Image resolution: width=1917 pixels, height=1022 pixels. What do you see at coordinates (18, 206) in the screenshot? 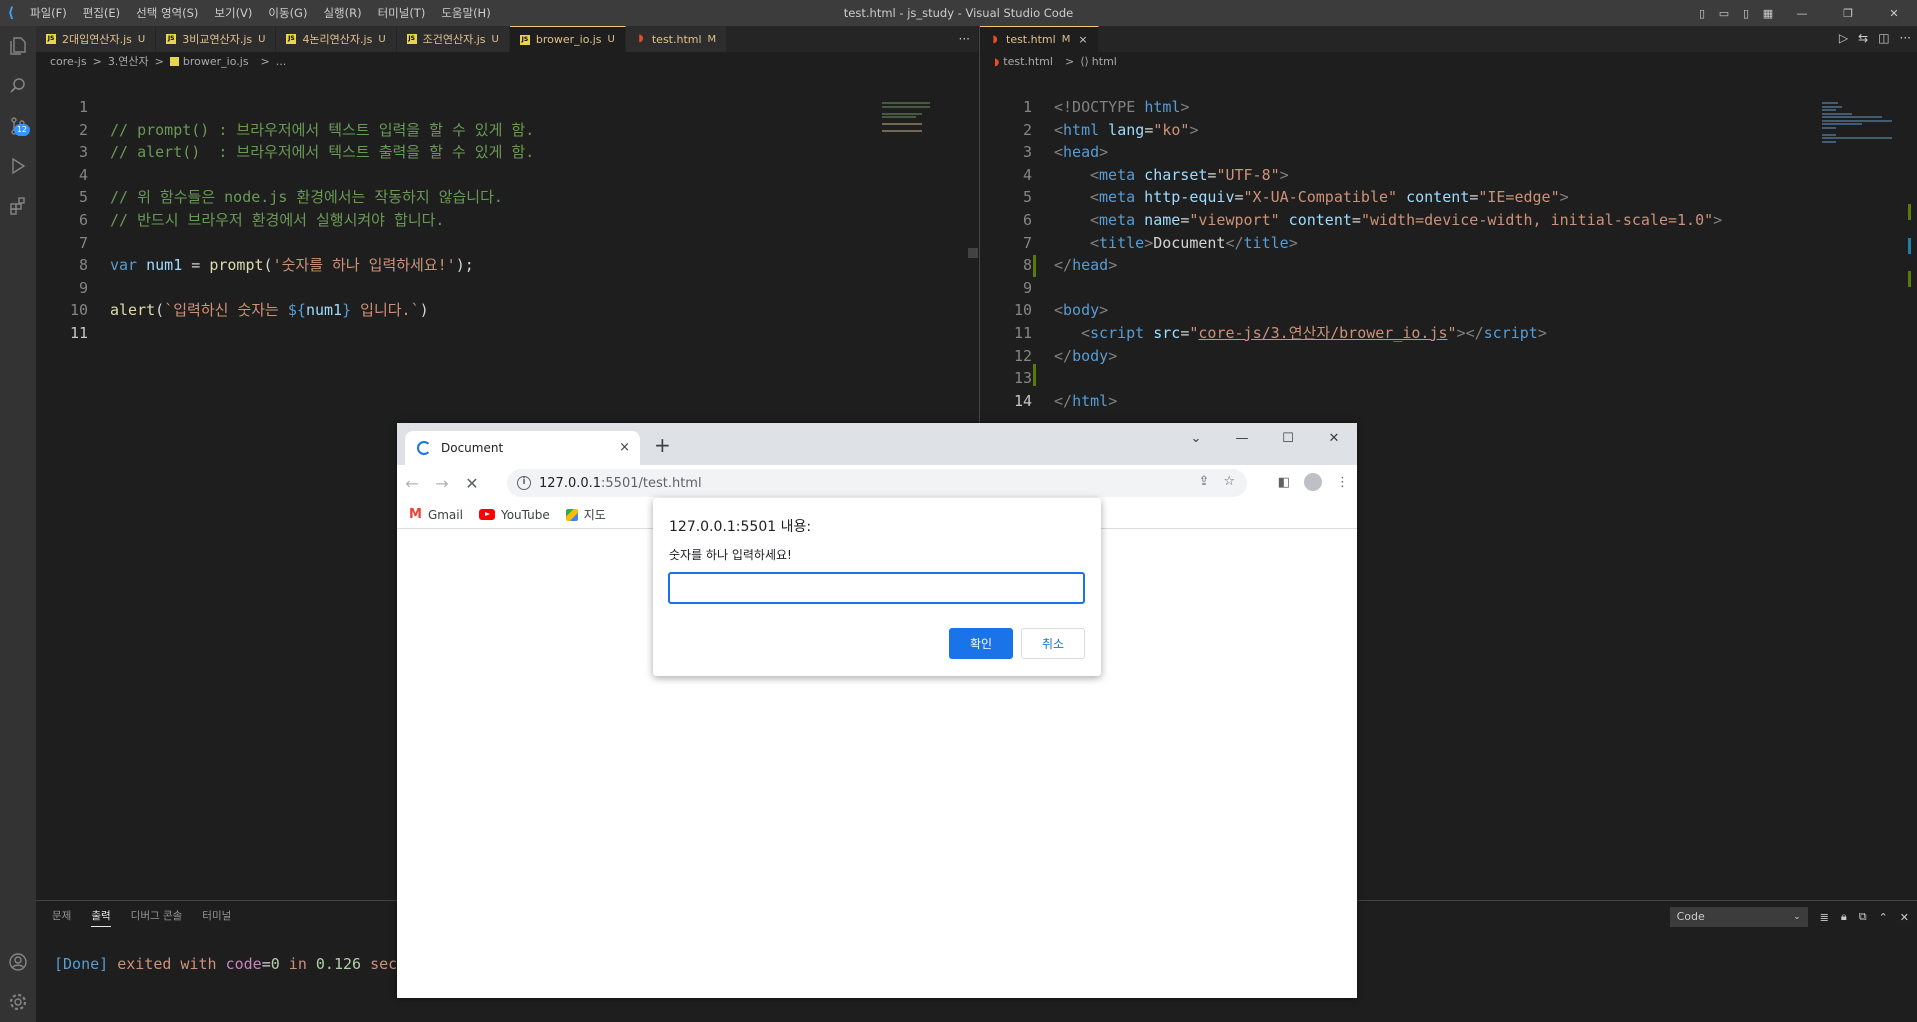
I see `extensions-icon` at bounding box center [18, 206].